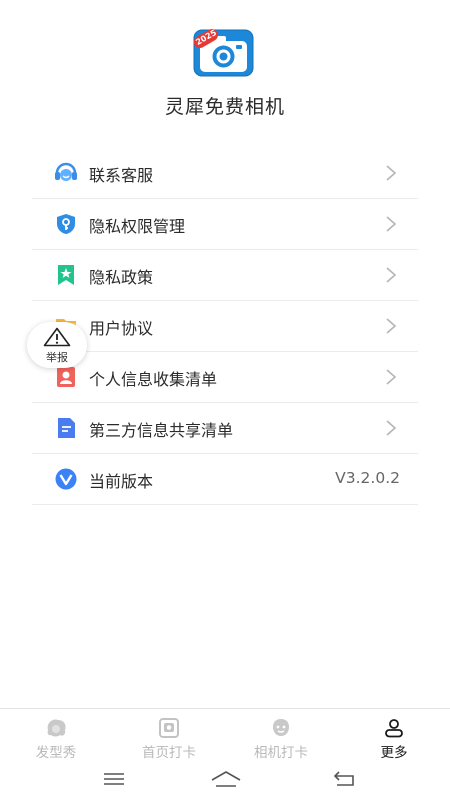 This screenshot has width=450, height=800. What do you see at coordinates (281, 753) in the screenshot?
I see `tab-label: 相机打卡` at bounding box center [281, 753].